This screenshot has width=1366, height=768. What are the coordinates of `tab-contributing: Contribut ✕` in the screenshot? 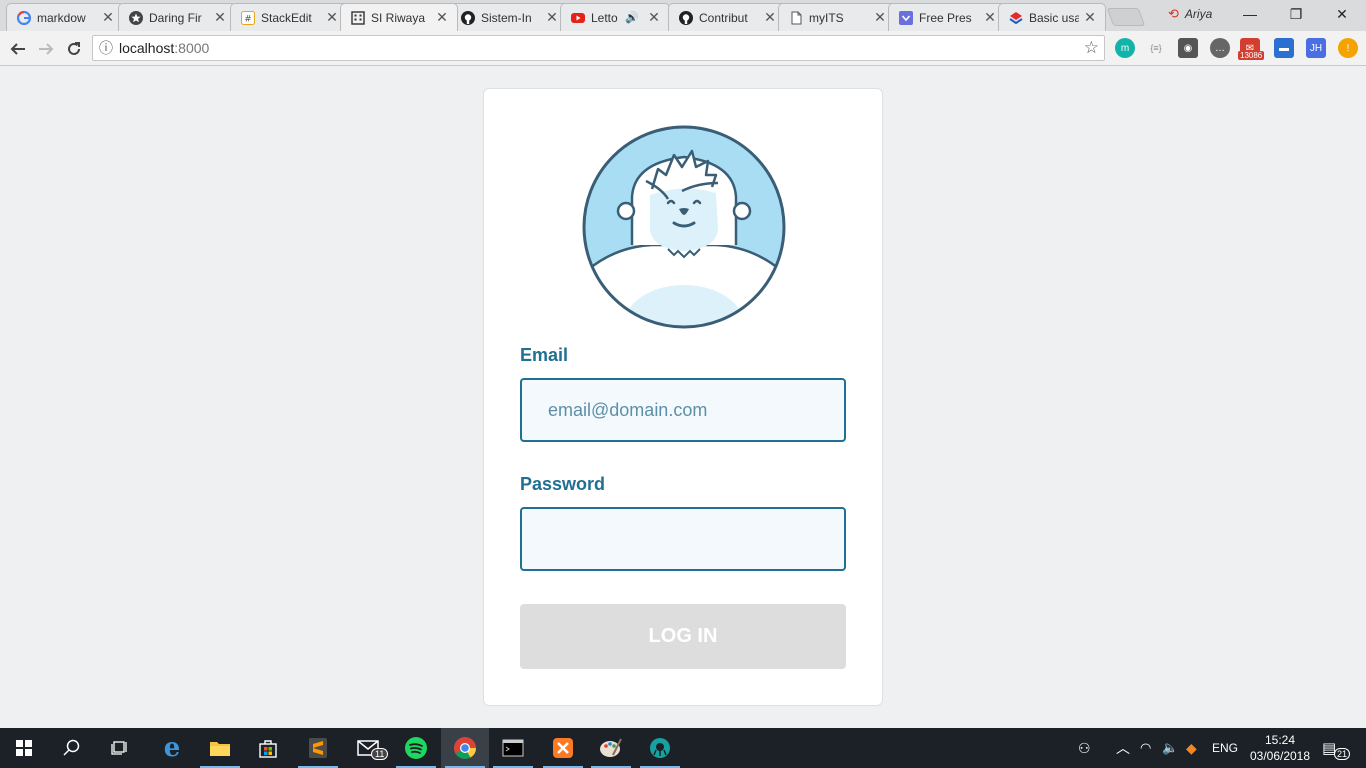 It's located at (727, 17).